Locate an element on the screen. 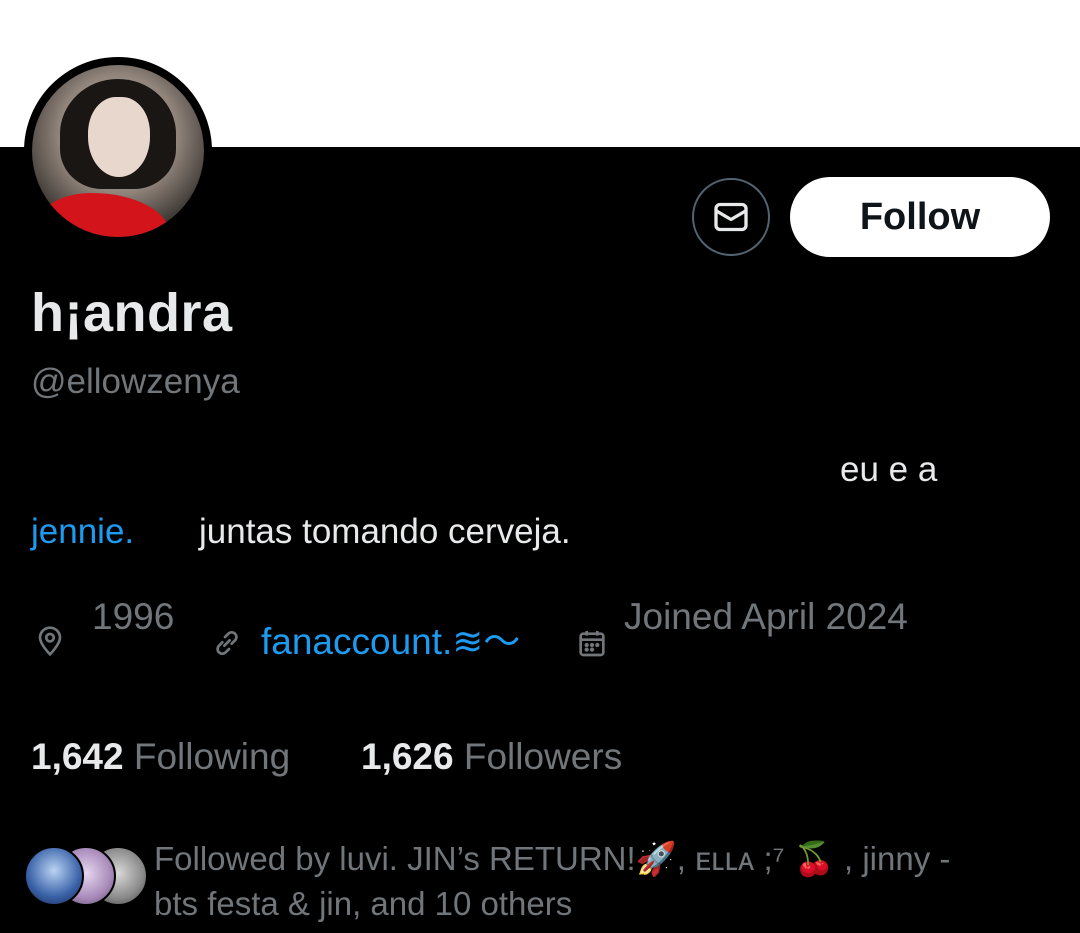  profile-avatar is located at coordinates (118, 151).